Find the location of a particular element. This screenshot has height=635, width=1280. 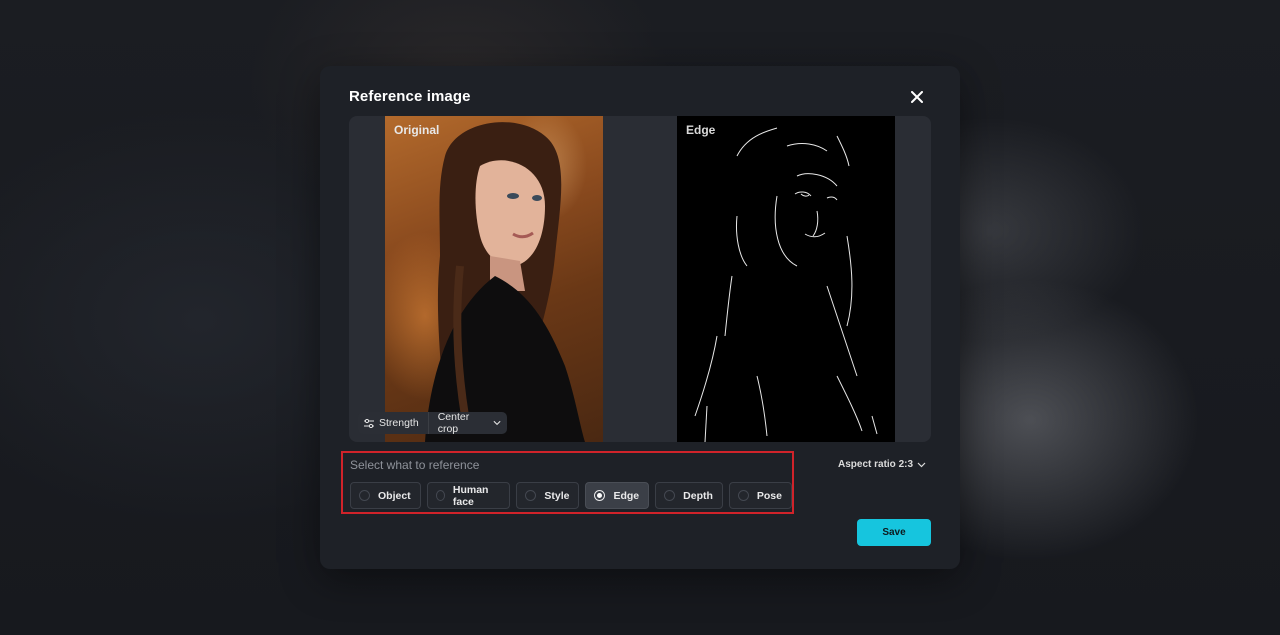

original-image: Original is located at coordinates (494, 279).